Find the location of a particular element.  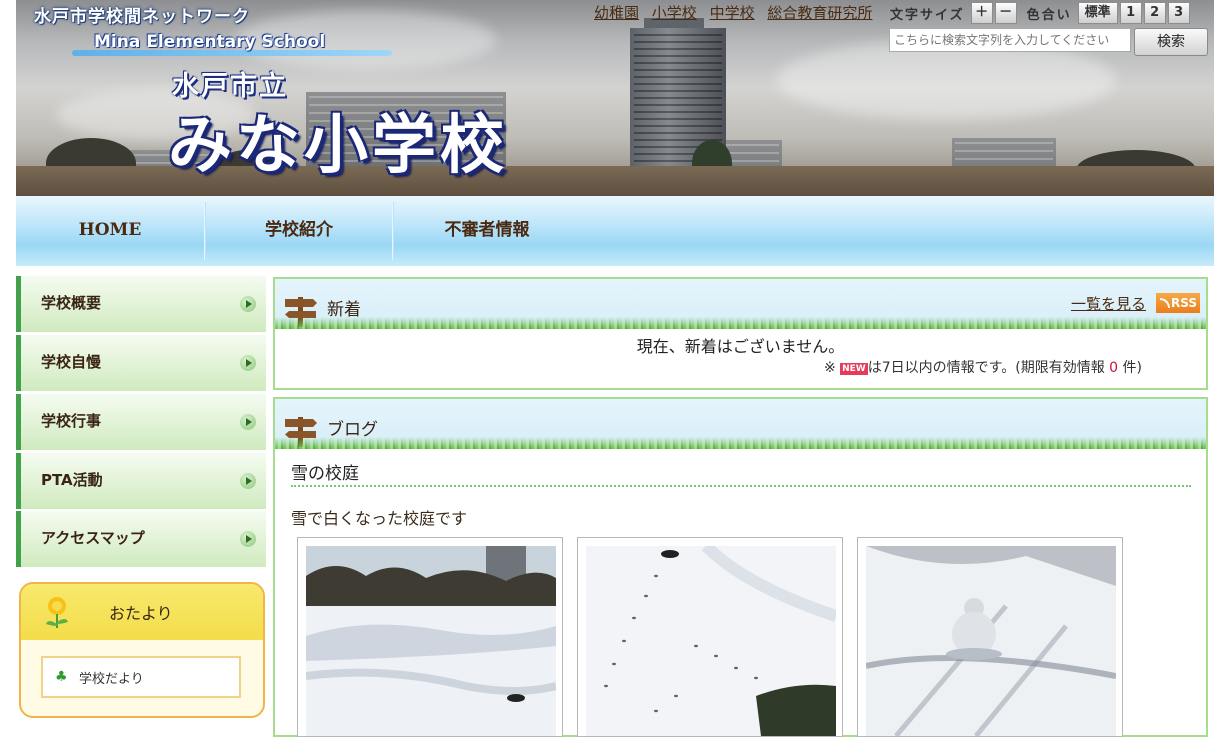

link-junior-high: 中学校 is located at coordinates (732, 13).